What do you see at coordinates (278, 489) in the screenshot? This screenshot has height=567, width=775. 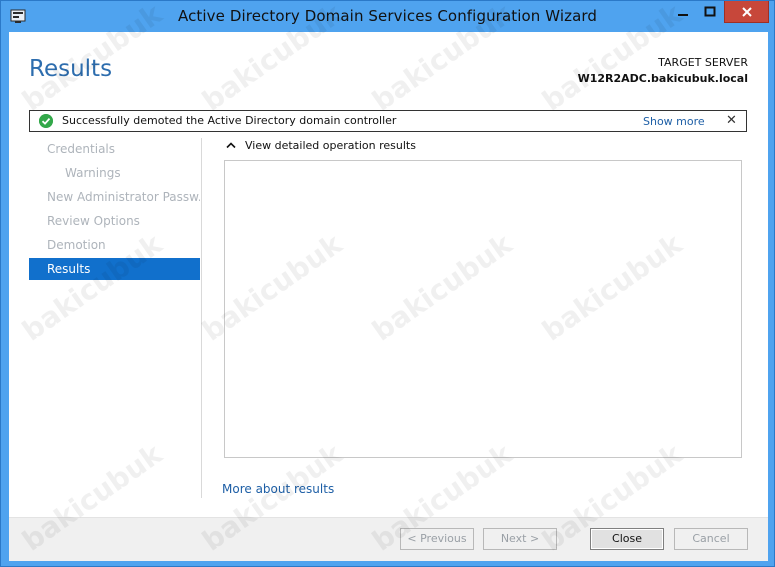 I see `more-about-results-link: More about results` at bounding box center [278, 489].